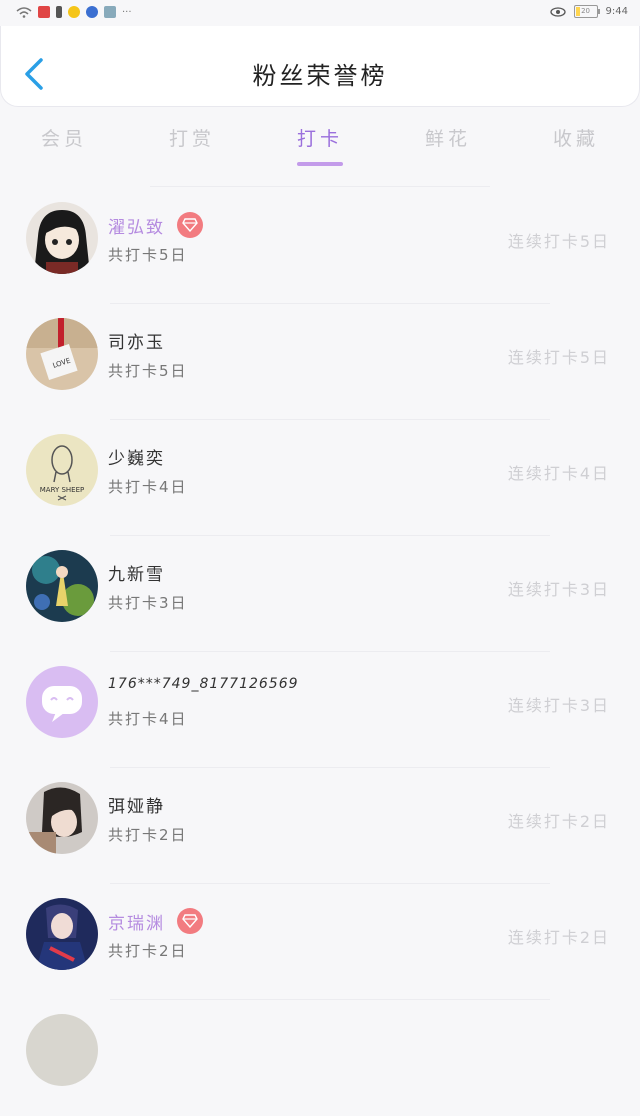 Image resolution: width=640 pixels, height=1116 pixels. I want to click on tab-checkin: 打卡, so click(320, 145).